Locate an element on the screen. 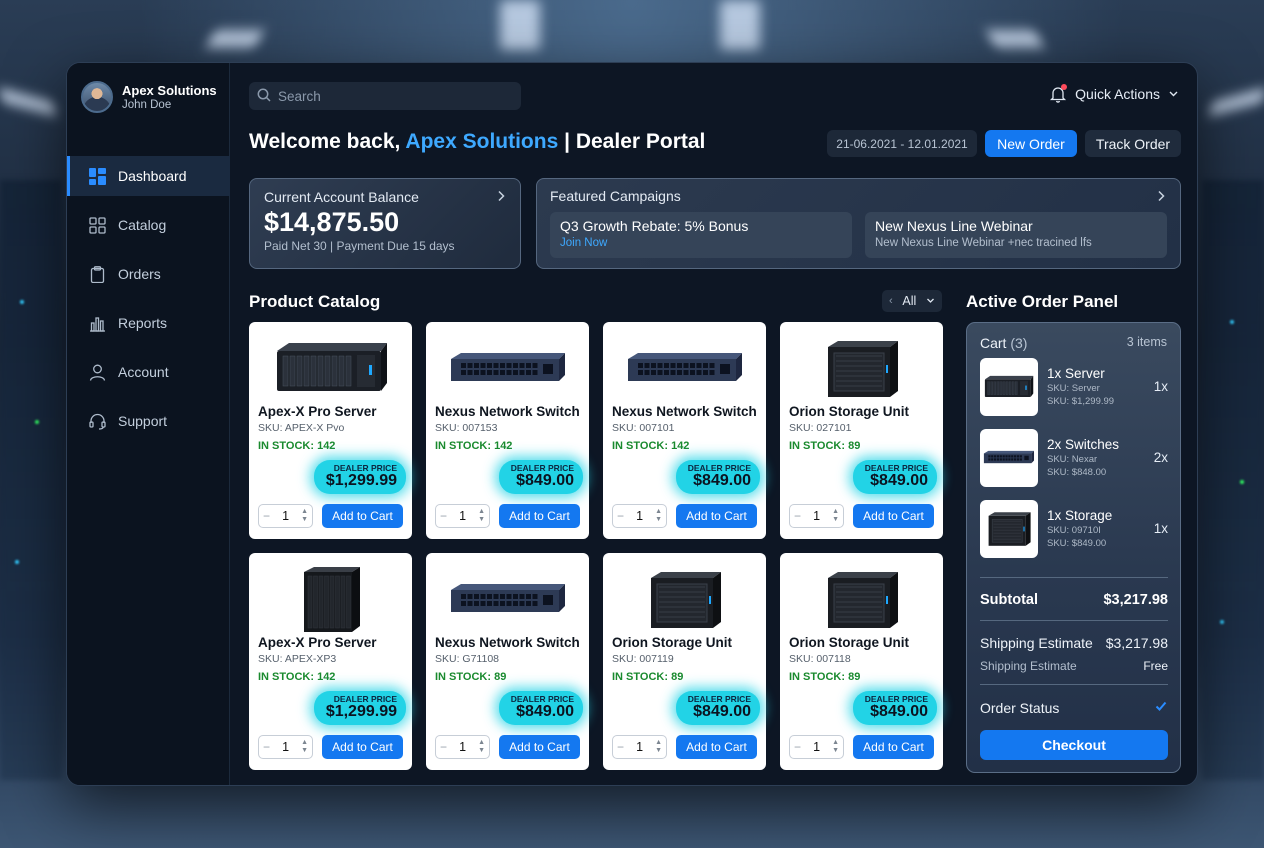  track-order-button: Track Order is located at coordinates (1133, 143).